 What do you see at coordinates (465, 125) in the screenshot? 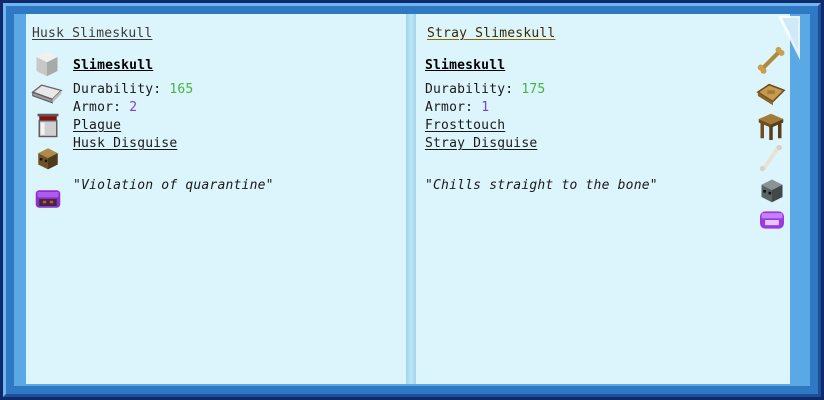
I see `ability-link: Frosttouch` at bounding box center [465, 125].